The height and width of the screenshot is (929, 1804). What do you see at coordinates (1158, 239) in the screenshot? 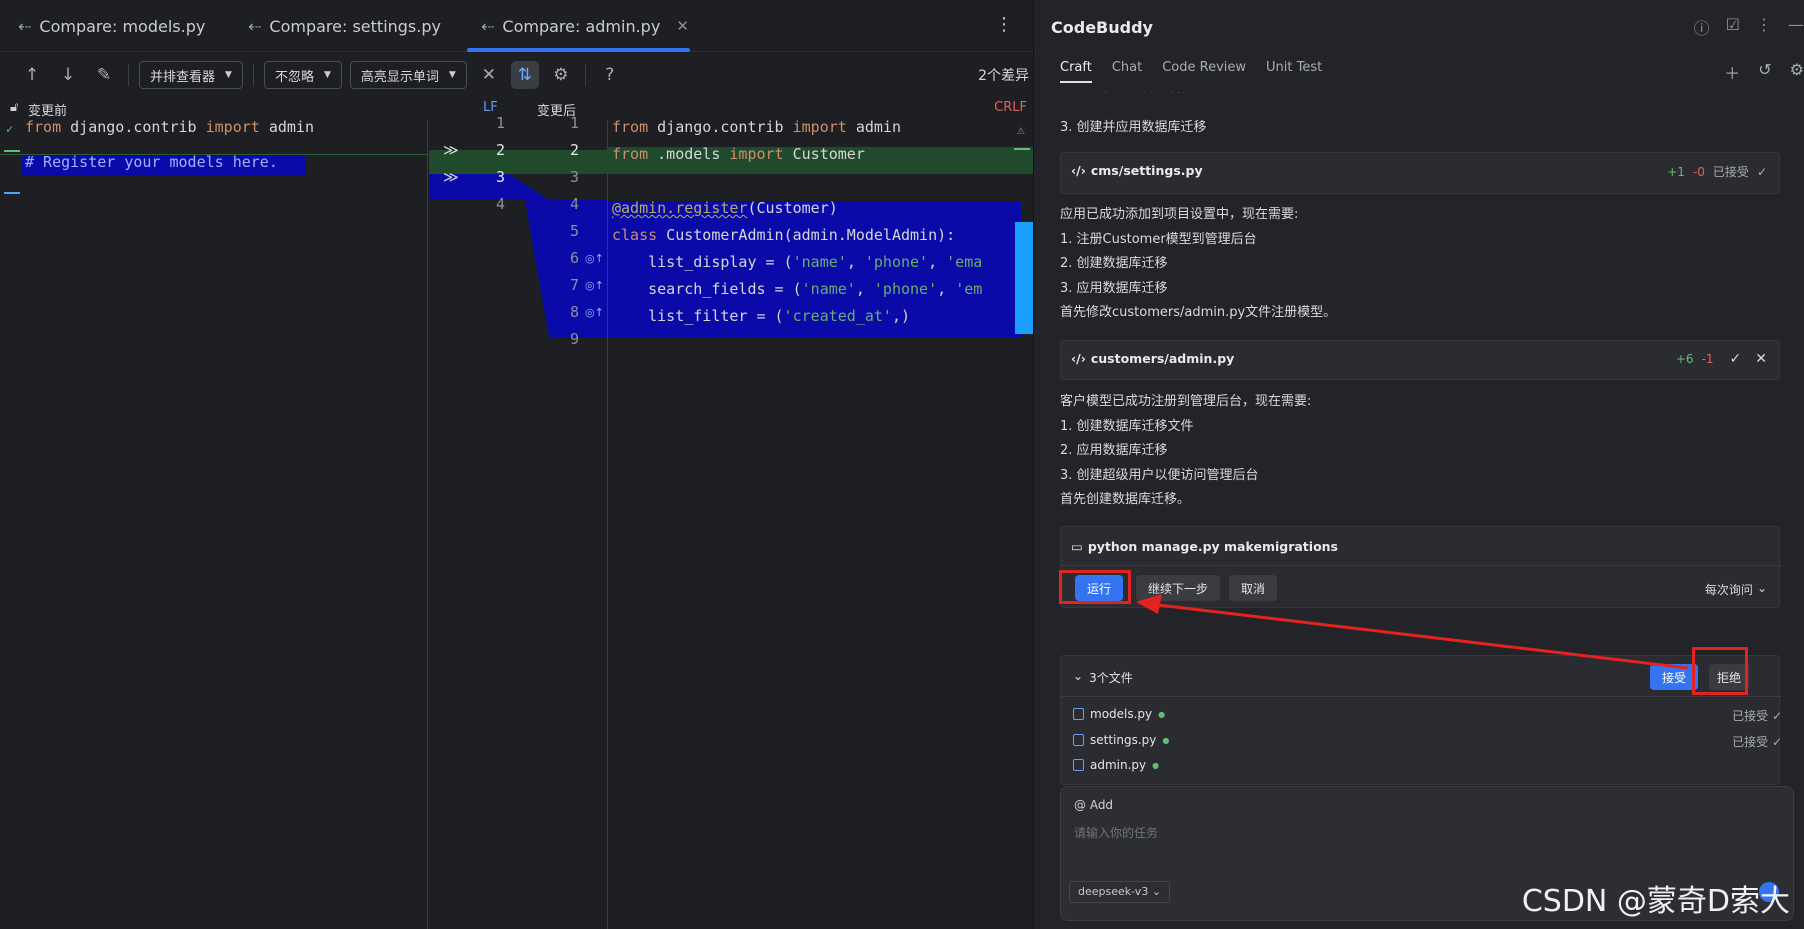
I see `message-line: 1. 注册Customer模型到管理后台` at bounding box center [1158, 239].